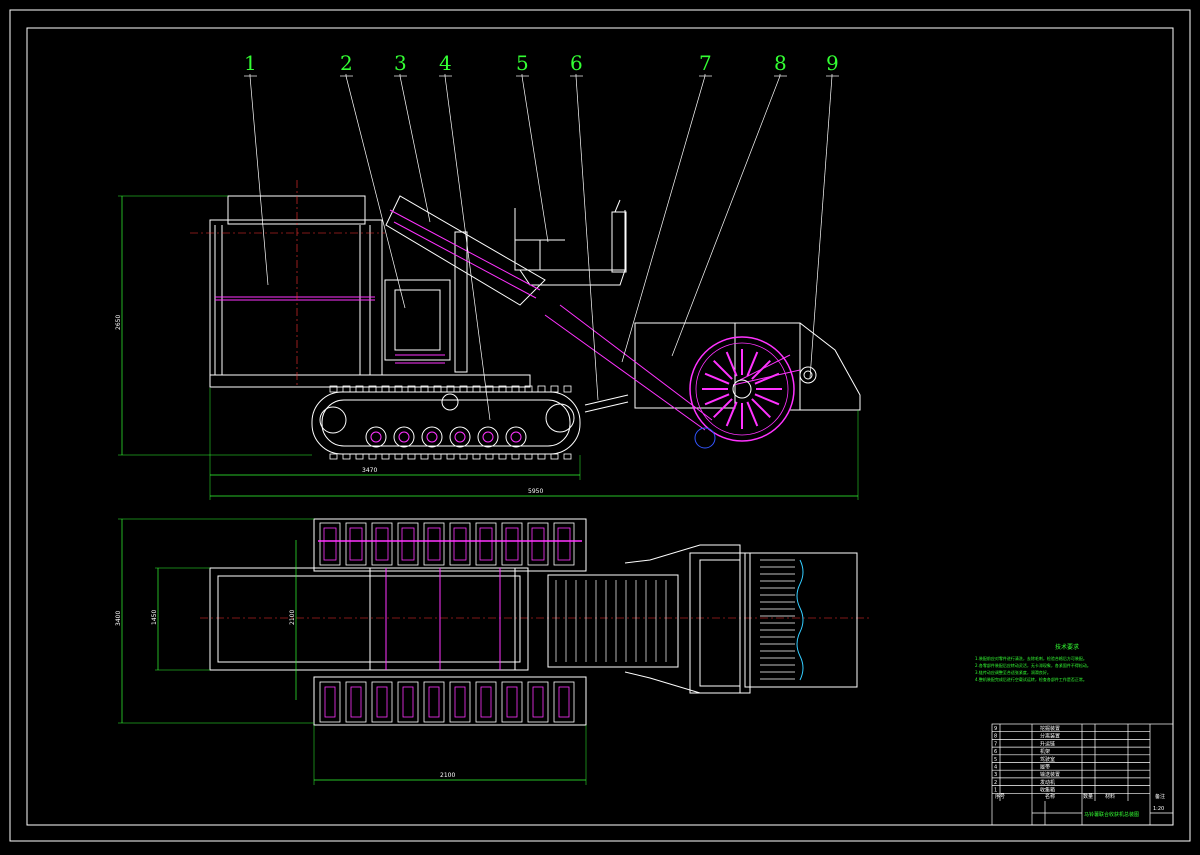 The height and width of the screenshot is (855, 1200). What do you see at coordinates (250, 63) in the screenshot?
I see `part-label-1: 1` at bounding box center [250, 63].